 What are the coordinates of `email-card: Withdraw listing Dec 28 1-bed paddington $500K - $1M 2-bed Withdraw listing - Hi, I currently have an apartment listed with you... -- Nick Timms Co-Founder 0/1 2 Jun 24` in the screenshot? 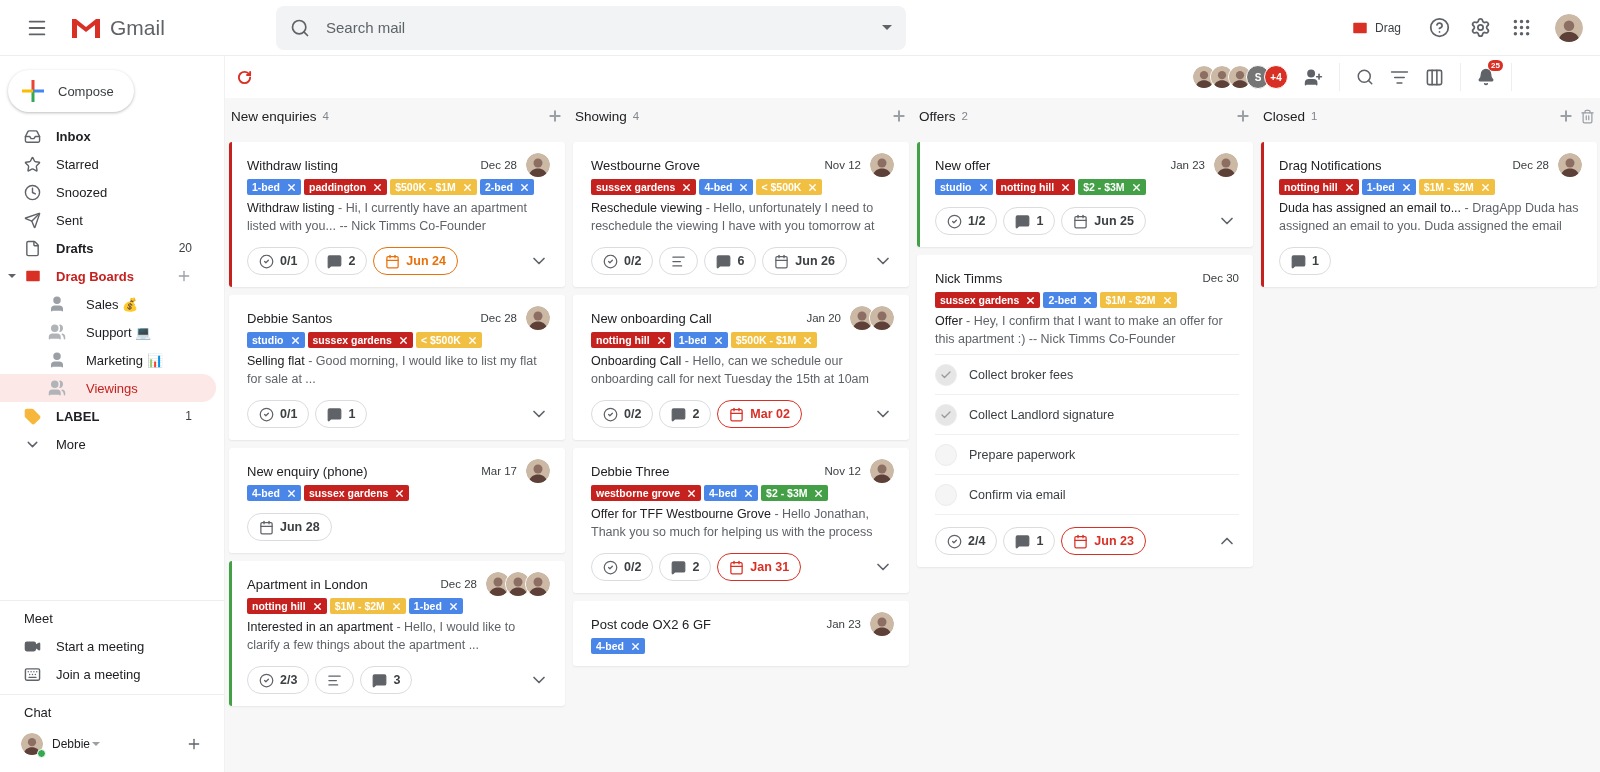 It's located at (397, 214).